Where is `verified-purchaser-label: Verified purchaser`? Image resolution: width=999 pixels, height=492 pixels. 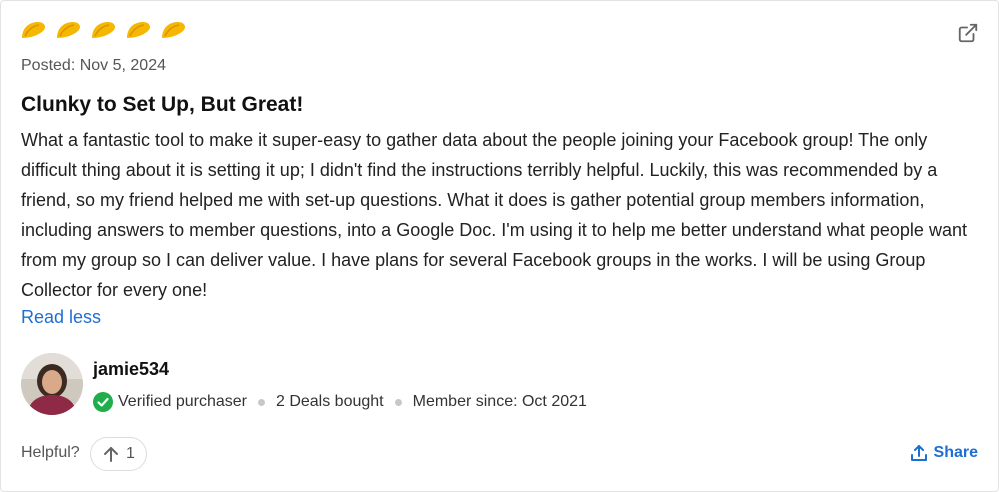
verified-purchaser-label: Verified purchaser is located at coordinates (182, 401).